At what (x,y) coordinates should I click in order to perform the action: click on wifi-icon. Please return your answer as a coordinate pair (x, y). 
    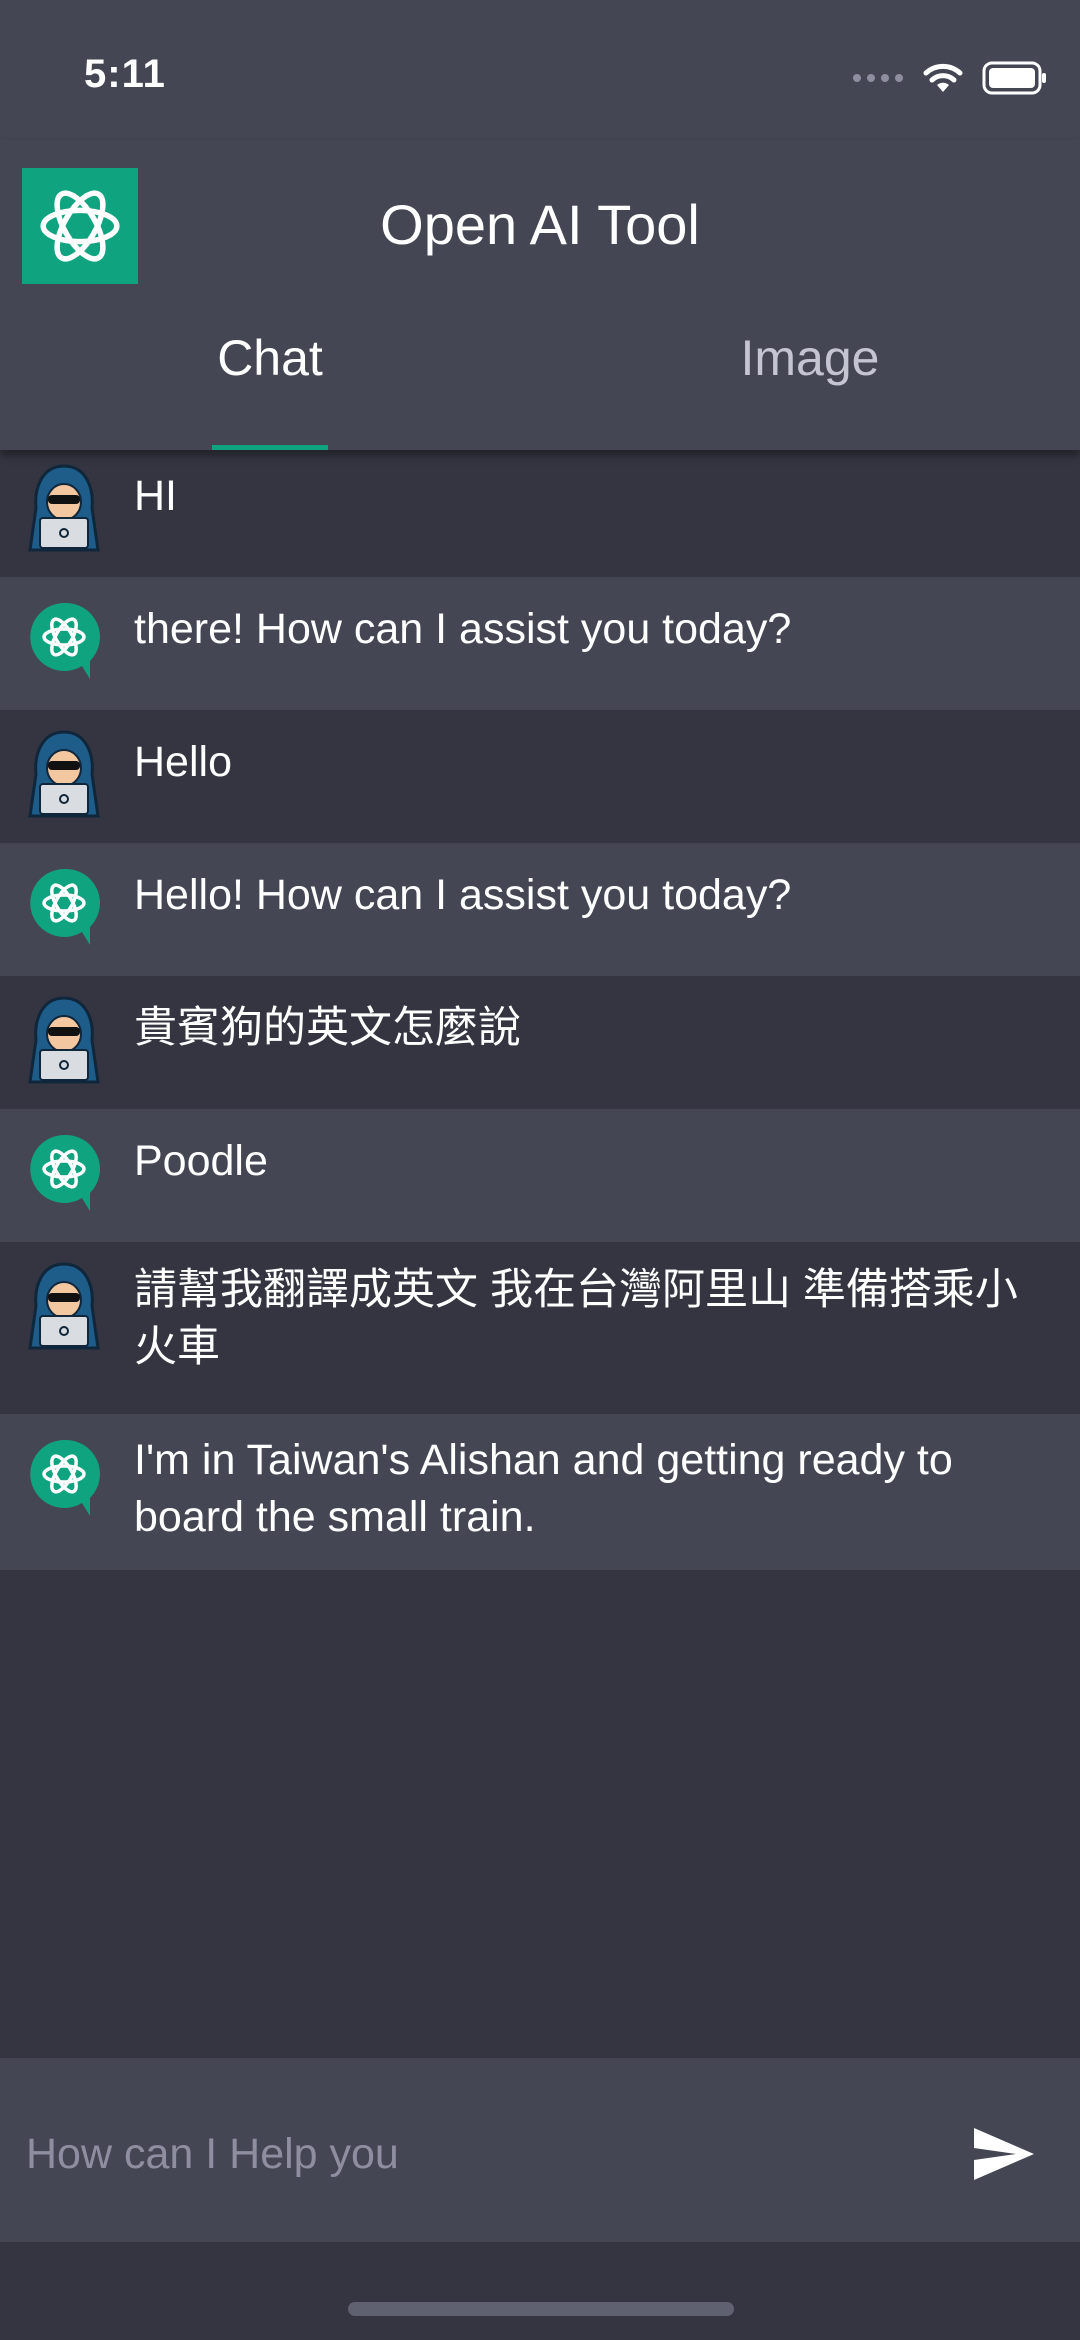
    Looking at the image, I should click on (943, 77).